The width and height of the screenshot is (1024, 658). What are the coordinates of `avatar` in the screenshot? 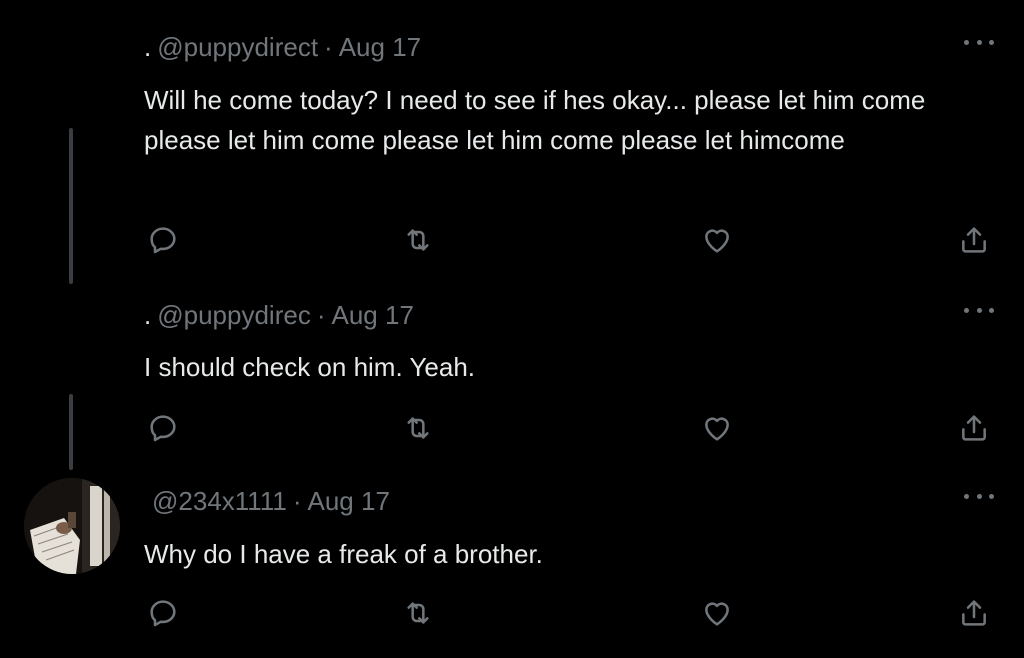 It's located at (72, 526).